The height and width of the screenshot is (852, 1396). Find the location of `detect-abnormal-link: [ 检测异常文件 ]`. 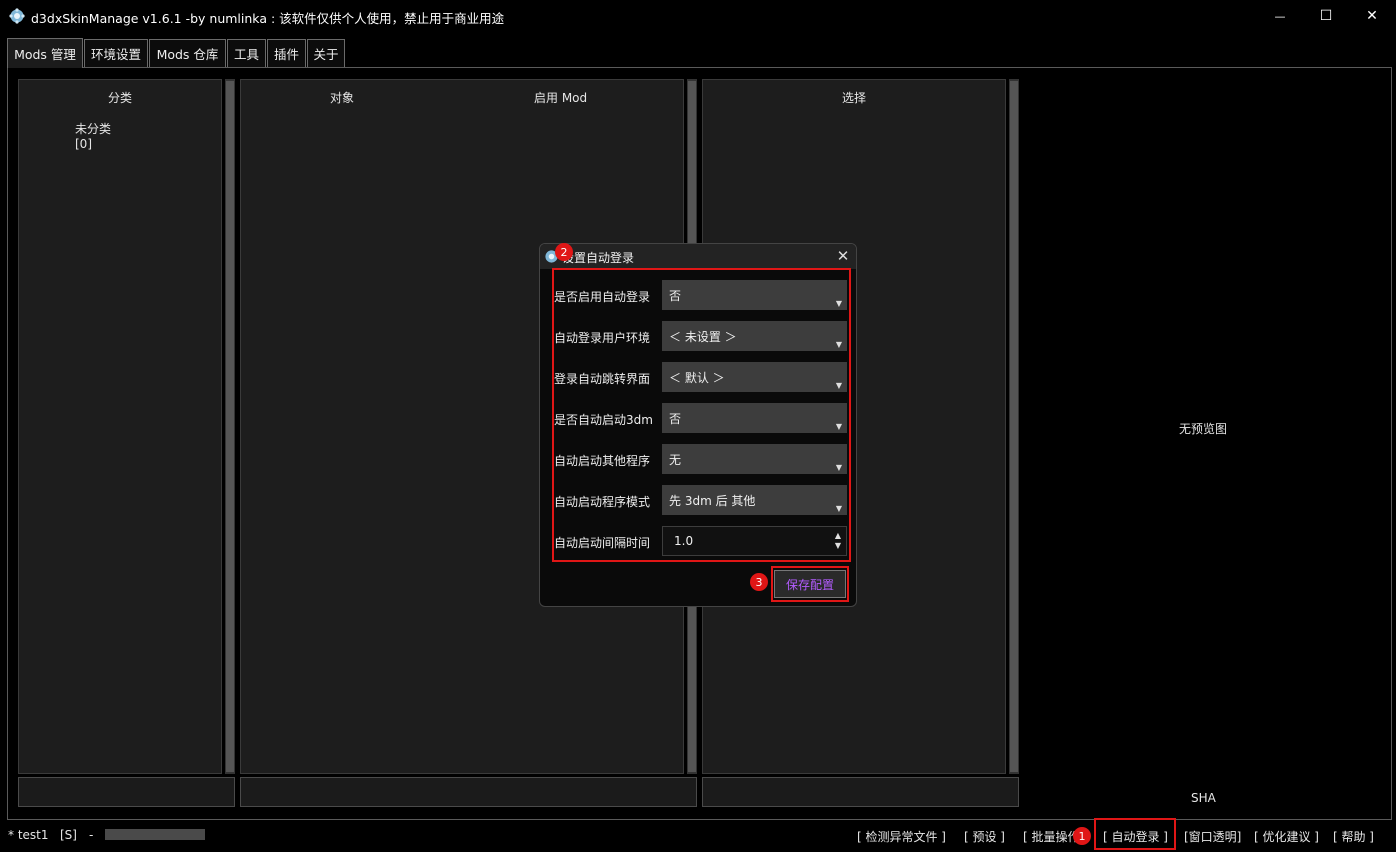

detect-abnormal-link: [ 检测异常文件 ] is located at coordinates (901, 836).